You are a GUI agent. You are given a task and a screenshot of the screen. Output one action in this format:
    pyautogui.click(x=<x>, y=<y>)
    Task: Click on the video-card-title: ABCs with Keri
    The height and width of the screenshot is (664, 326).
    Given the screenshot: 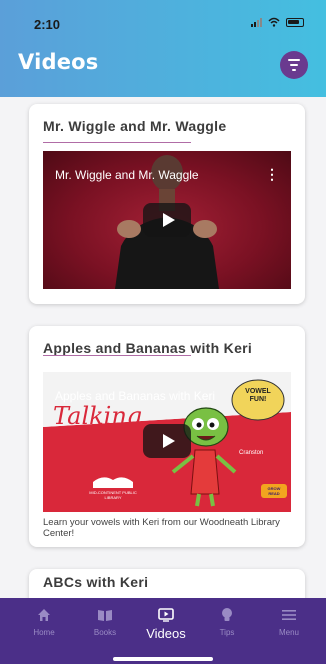 What is the action you would take?
    pyautogui.click(x=96, y=582)
    